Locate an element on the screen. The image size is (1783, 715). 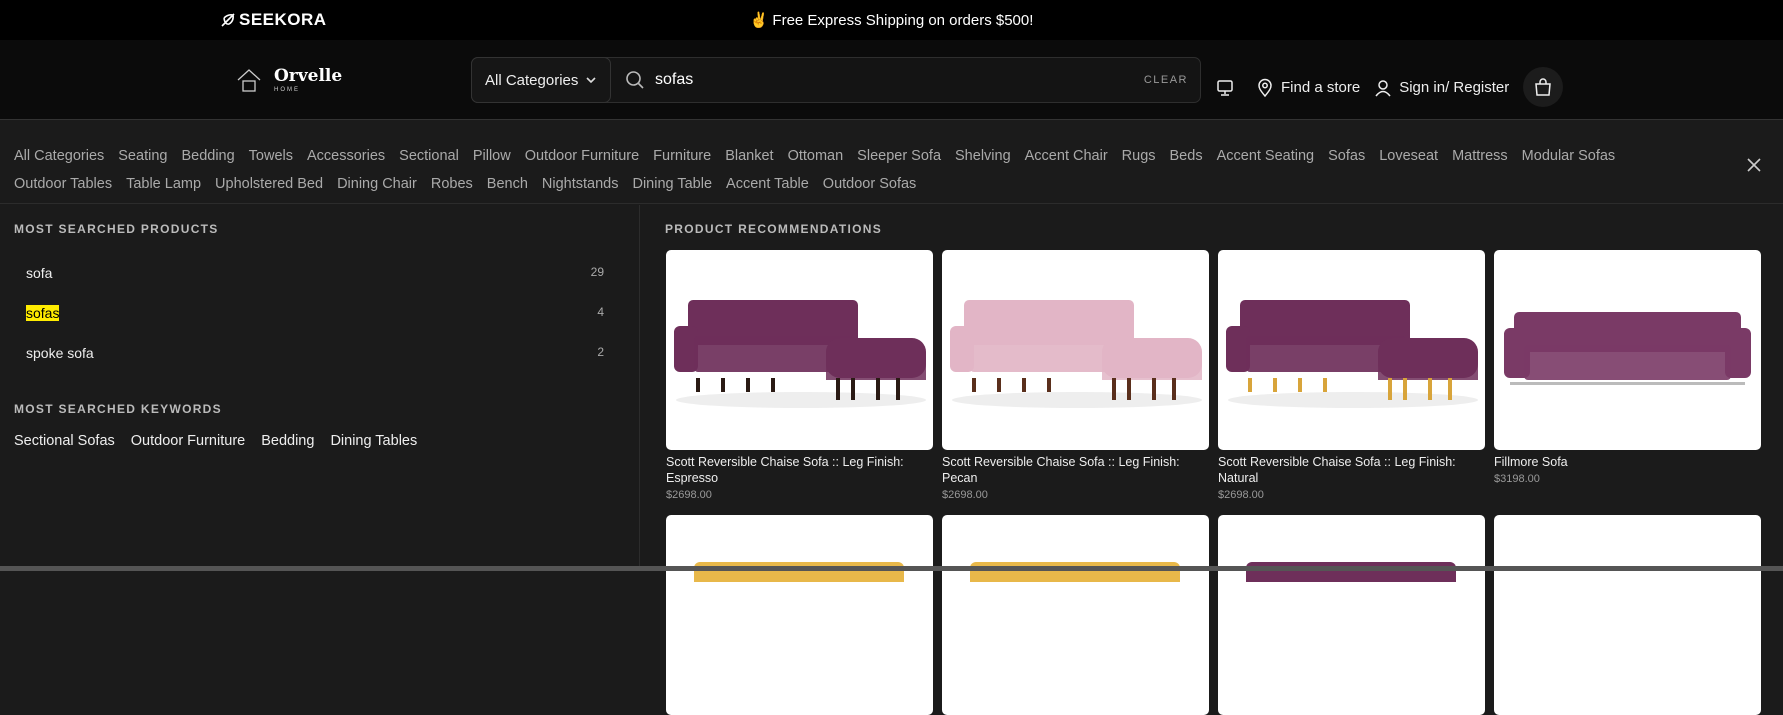
category-link: Beds is located at coordinates (1186, 156).